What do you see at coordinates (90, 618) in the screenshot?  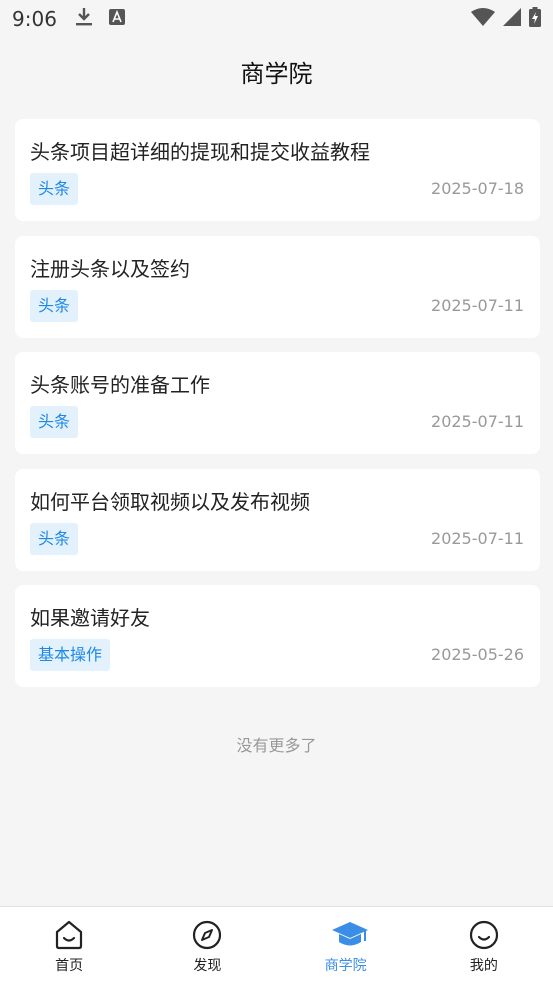 I see `article-title: 如果邀请好友` at bounding box center [90, 618].